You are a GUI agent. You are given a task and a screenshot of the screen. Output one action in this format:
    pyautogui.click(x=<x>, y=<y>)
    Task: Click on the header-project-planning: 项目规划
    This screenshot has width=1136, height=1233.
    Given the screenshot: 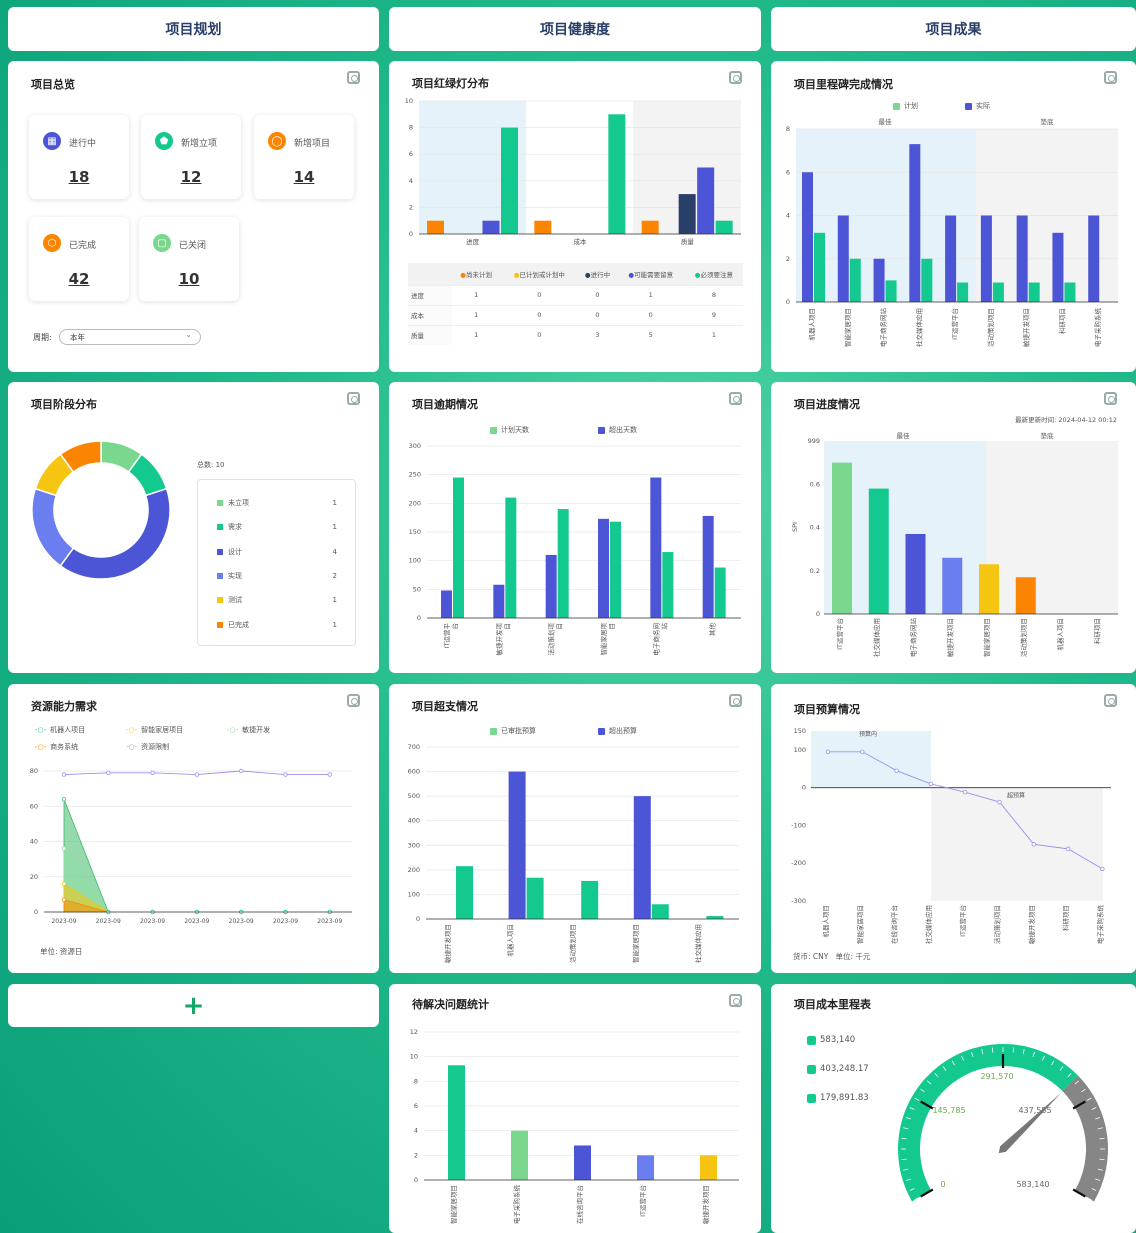 What is the action you would take?
    pyautogui.click(x=193, y=29)
    